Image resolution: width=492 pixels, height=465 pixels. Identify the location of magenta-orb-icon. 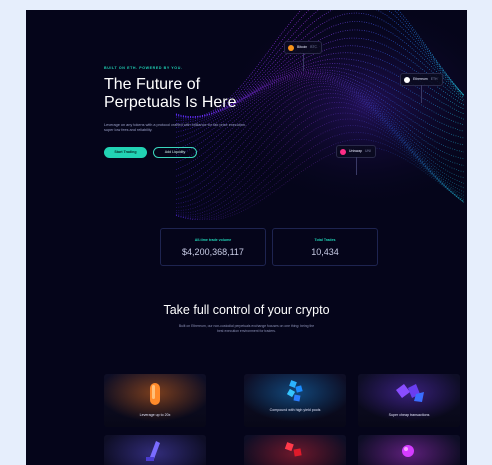
(409, 450).